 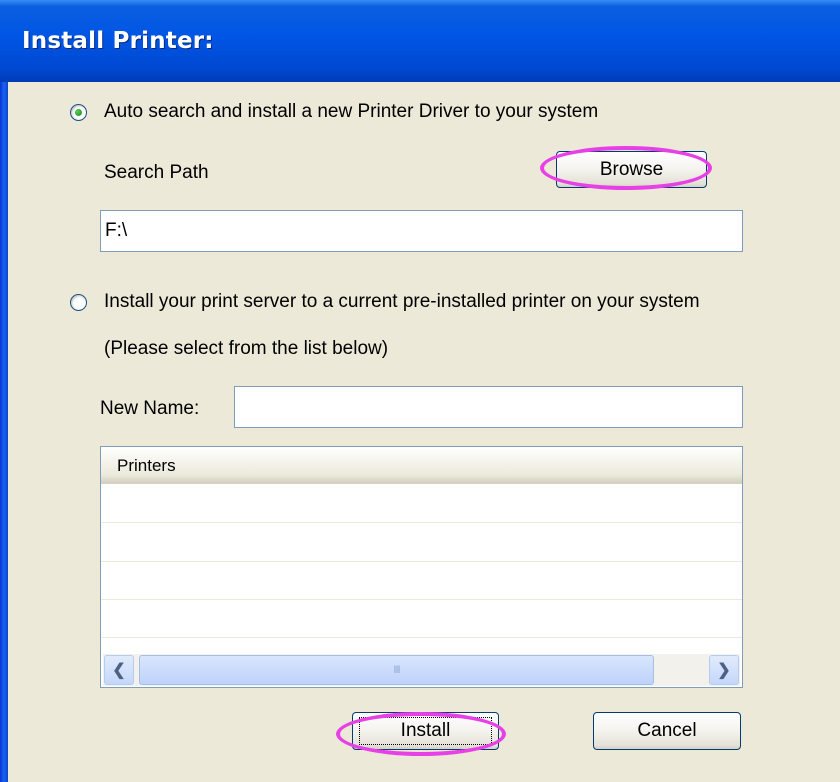 I want to click on radio-selected-dot, so click(x=78, y=112).